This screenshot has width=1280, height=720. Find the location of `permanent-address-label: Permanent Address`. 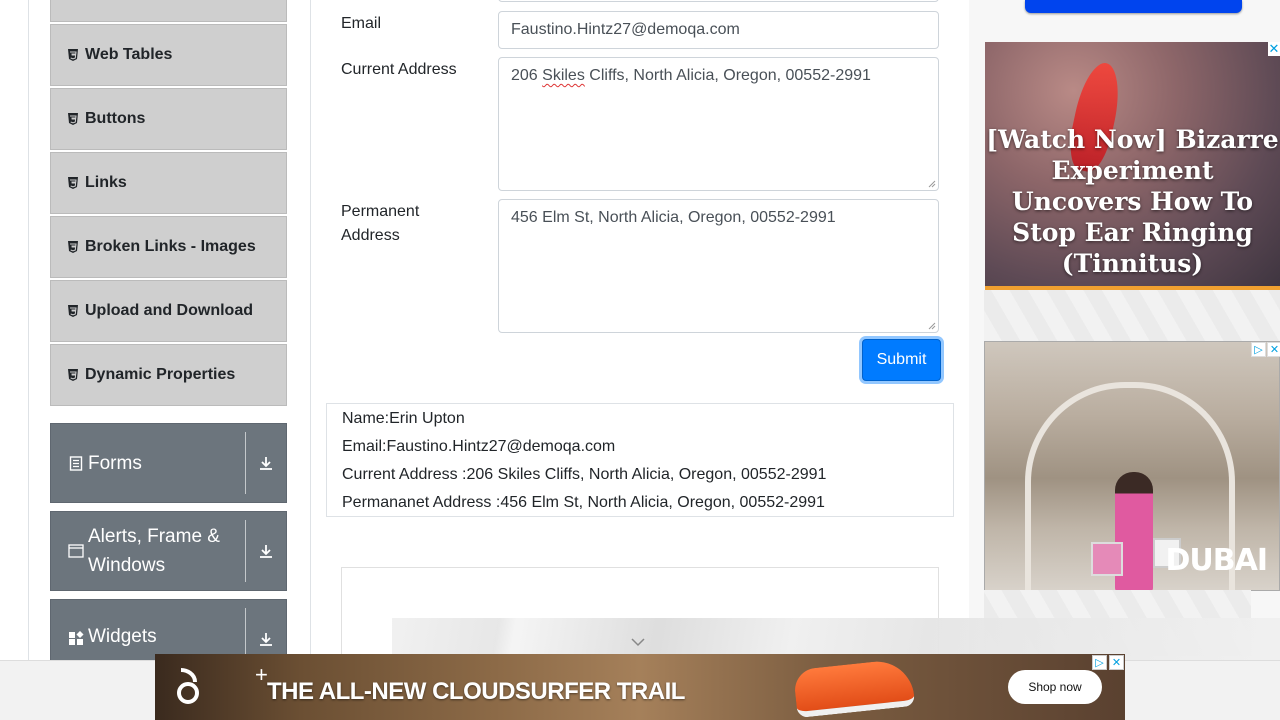

permanent-address-label: Permanent Address is located at coordinates (380, 224).